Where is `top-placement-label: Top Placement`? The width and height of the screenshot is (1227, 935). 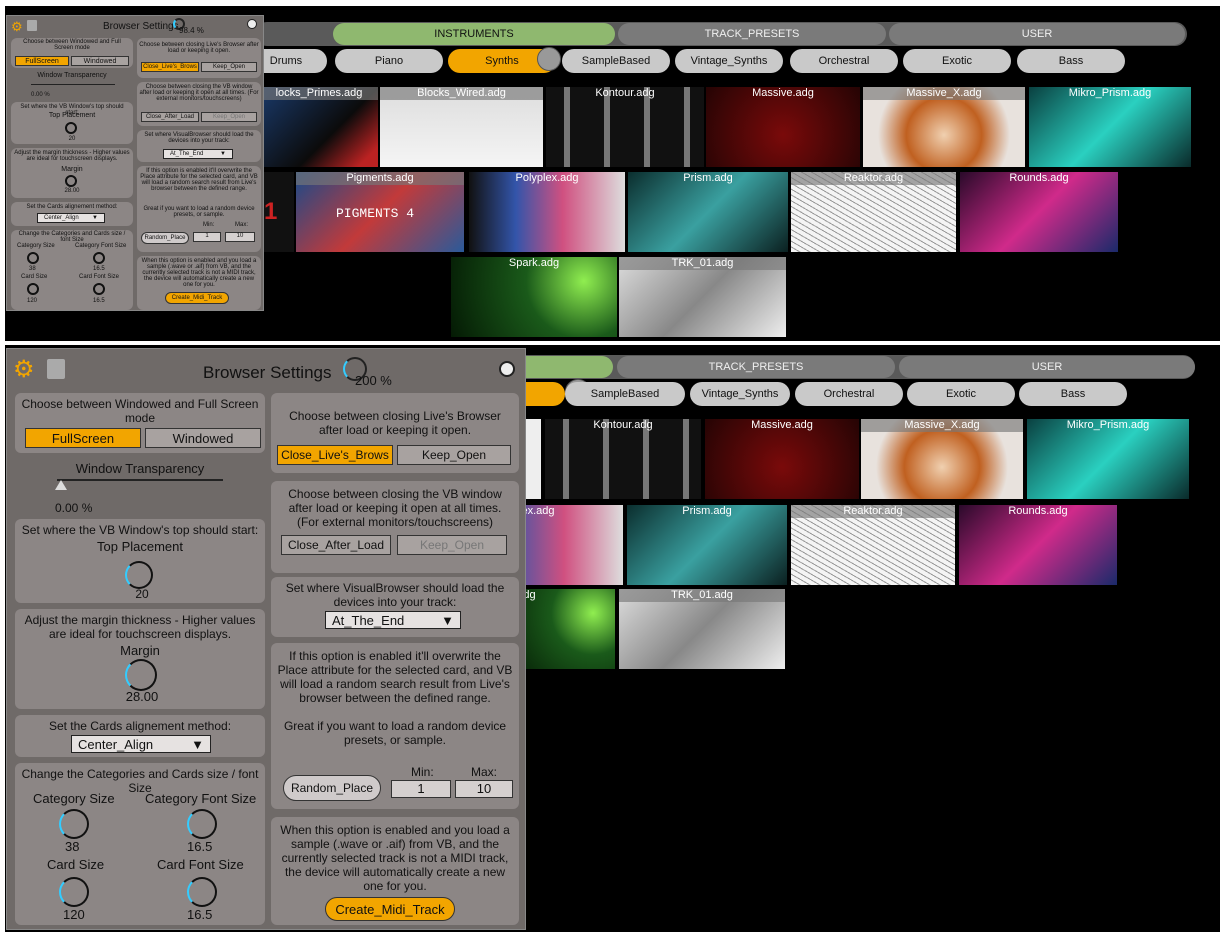
top-placement-label: Top Placement is located at coordinates (72, 115).